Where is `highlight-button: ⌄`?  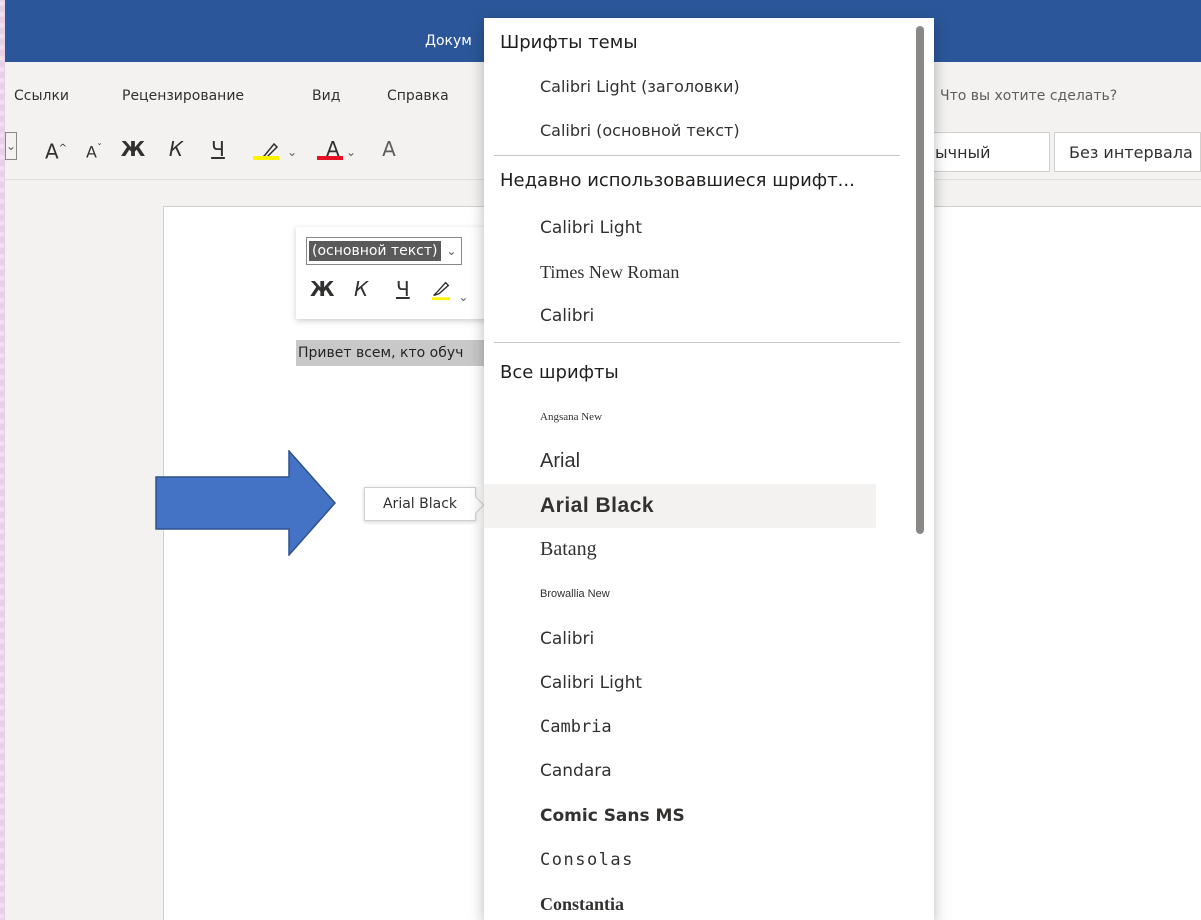
highlight-button: ⌄ is located at coordinates (277, 149).